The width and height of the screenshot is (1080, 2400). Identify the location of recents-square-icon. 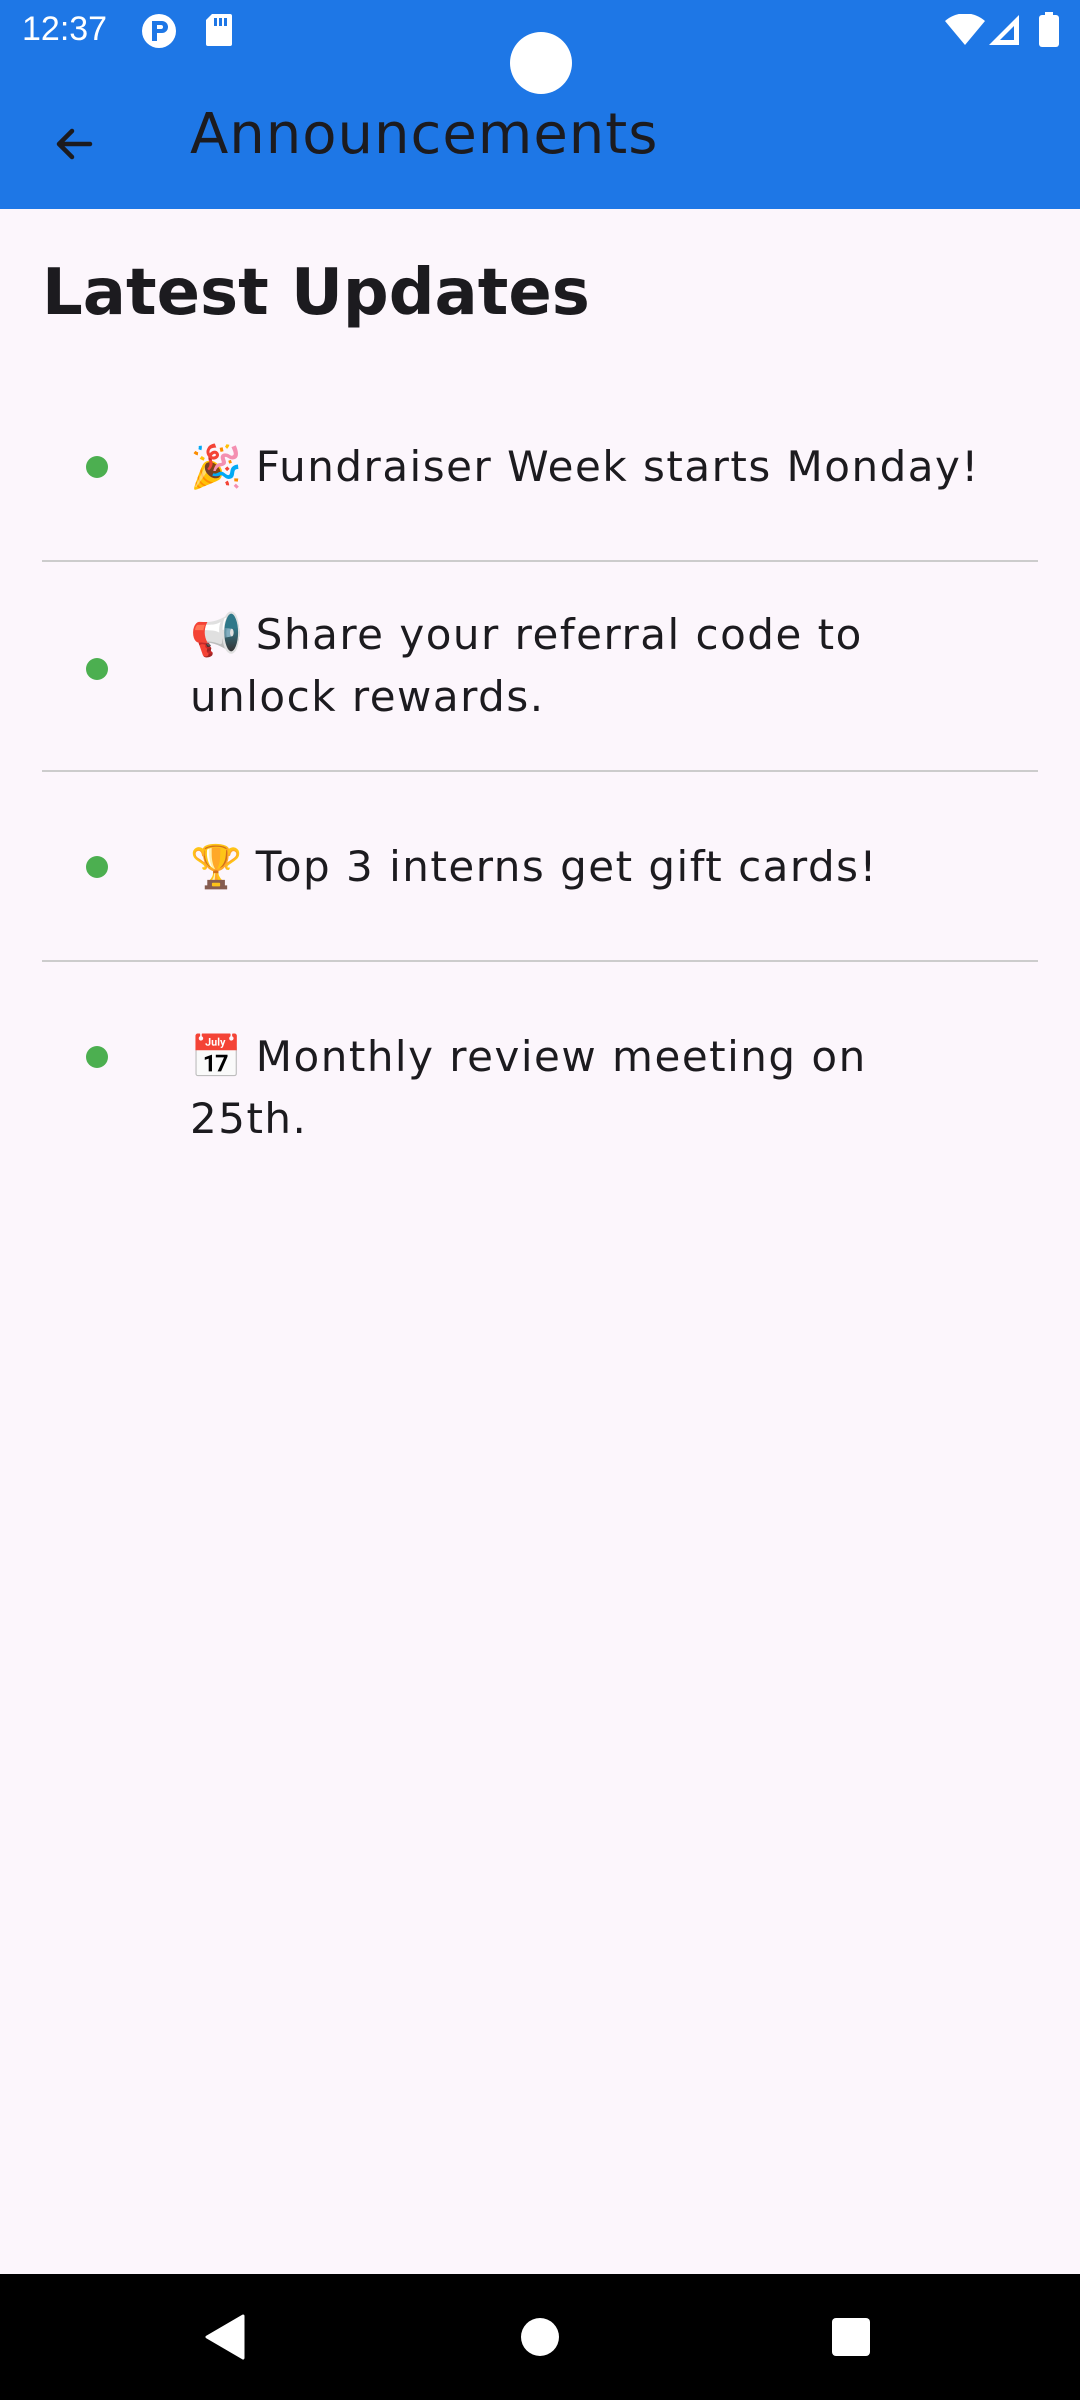
(851, 2337).